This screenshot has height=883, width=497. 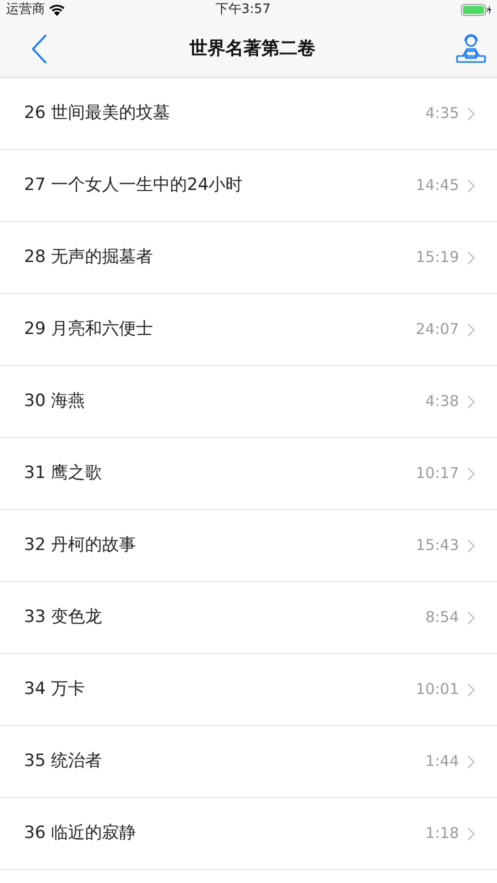 I want to click on track-duration: 1:44, so click(x=442, y=761).